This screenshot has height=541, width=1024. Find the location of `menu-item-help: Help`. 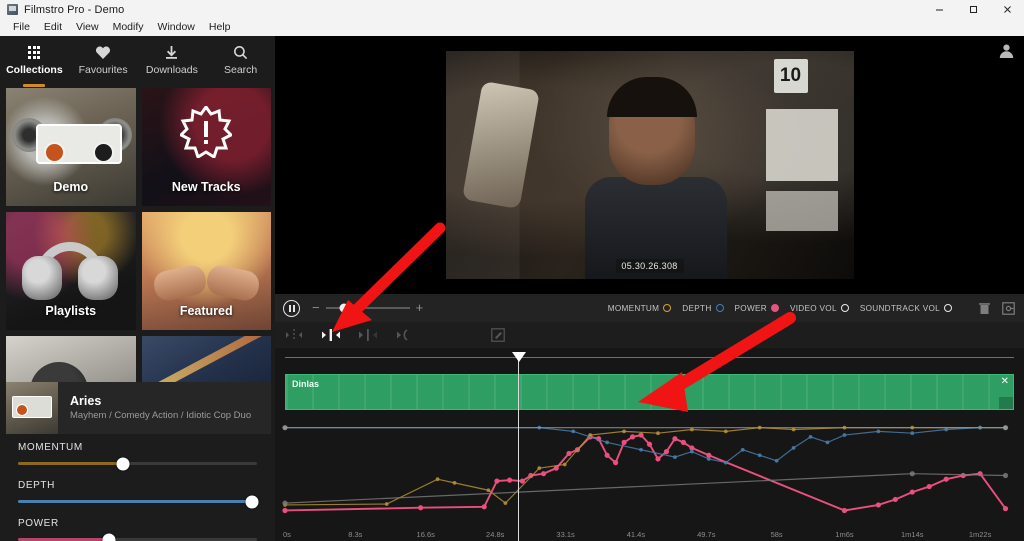

menu-item-help: Help is located at coordinates (220, 27).